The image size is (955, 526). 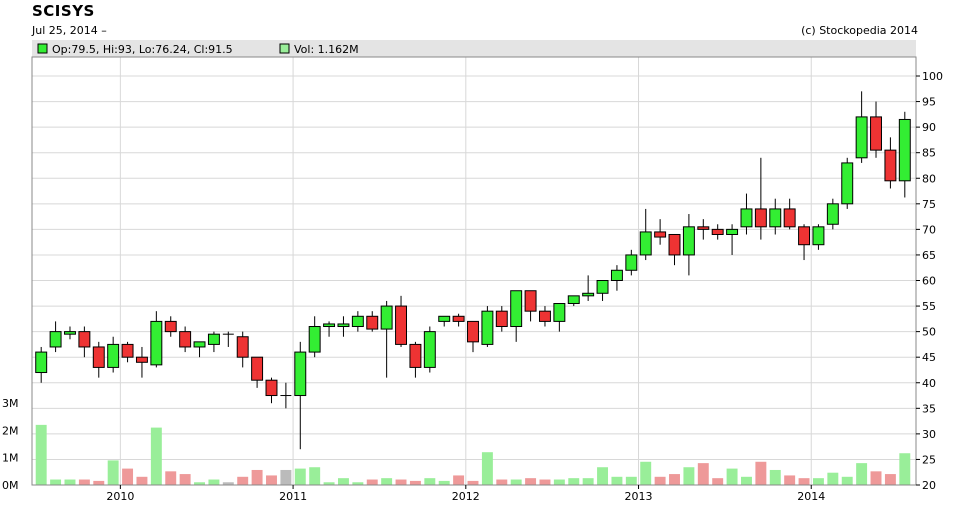 I want to click on volume-tick-label: 0M, so click(x=10, y=485).